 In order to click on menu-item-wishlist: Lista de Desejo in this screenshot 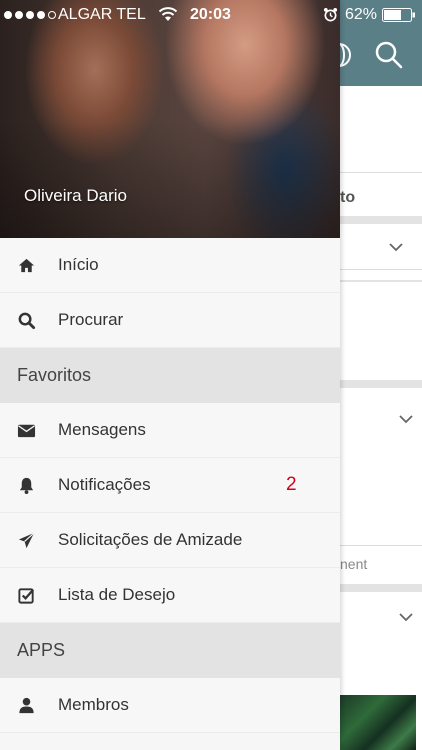, I will do `click(170, 595)`.